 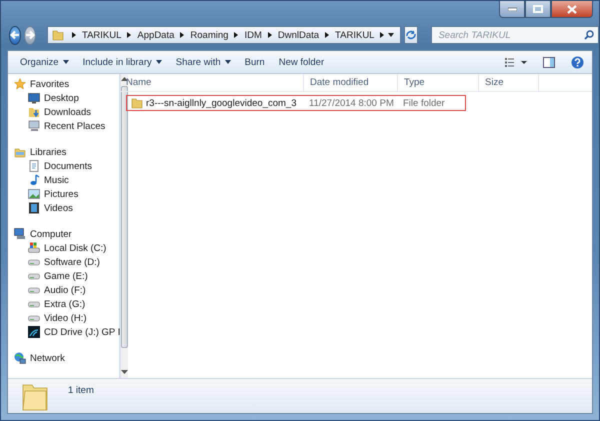 I want to click on help-icon, so click(x=577, y=62).